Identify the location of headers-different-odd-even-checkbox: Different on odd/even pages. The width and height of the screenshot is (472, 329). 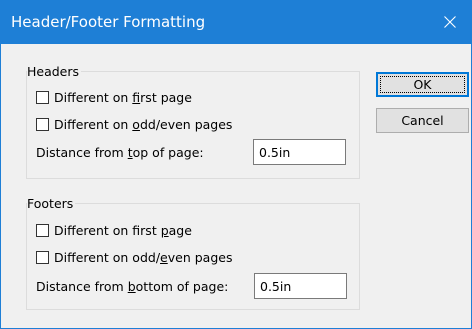
(134, 124).